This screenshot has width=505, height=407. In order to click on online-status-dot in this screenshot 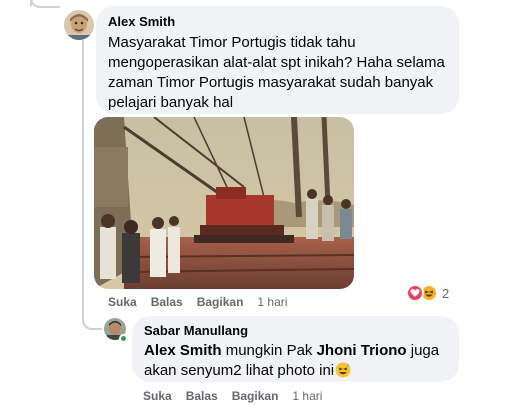, I will do `click(123, 338)`.